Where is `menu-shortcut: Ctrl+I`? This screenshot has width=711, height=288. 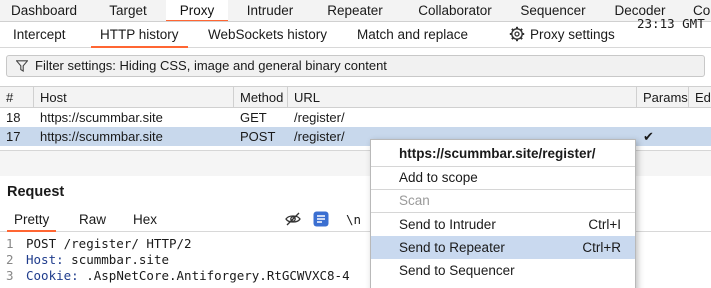
menu-shortcut: Ctrl+I is located at coordinates (604, 224).